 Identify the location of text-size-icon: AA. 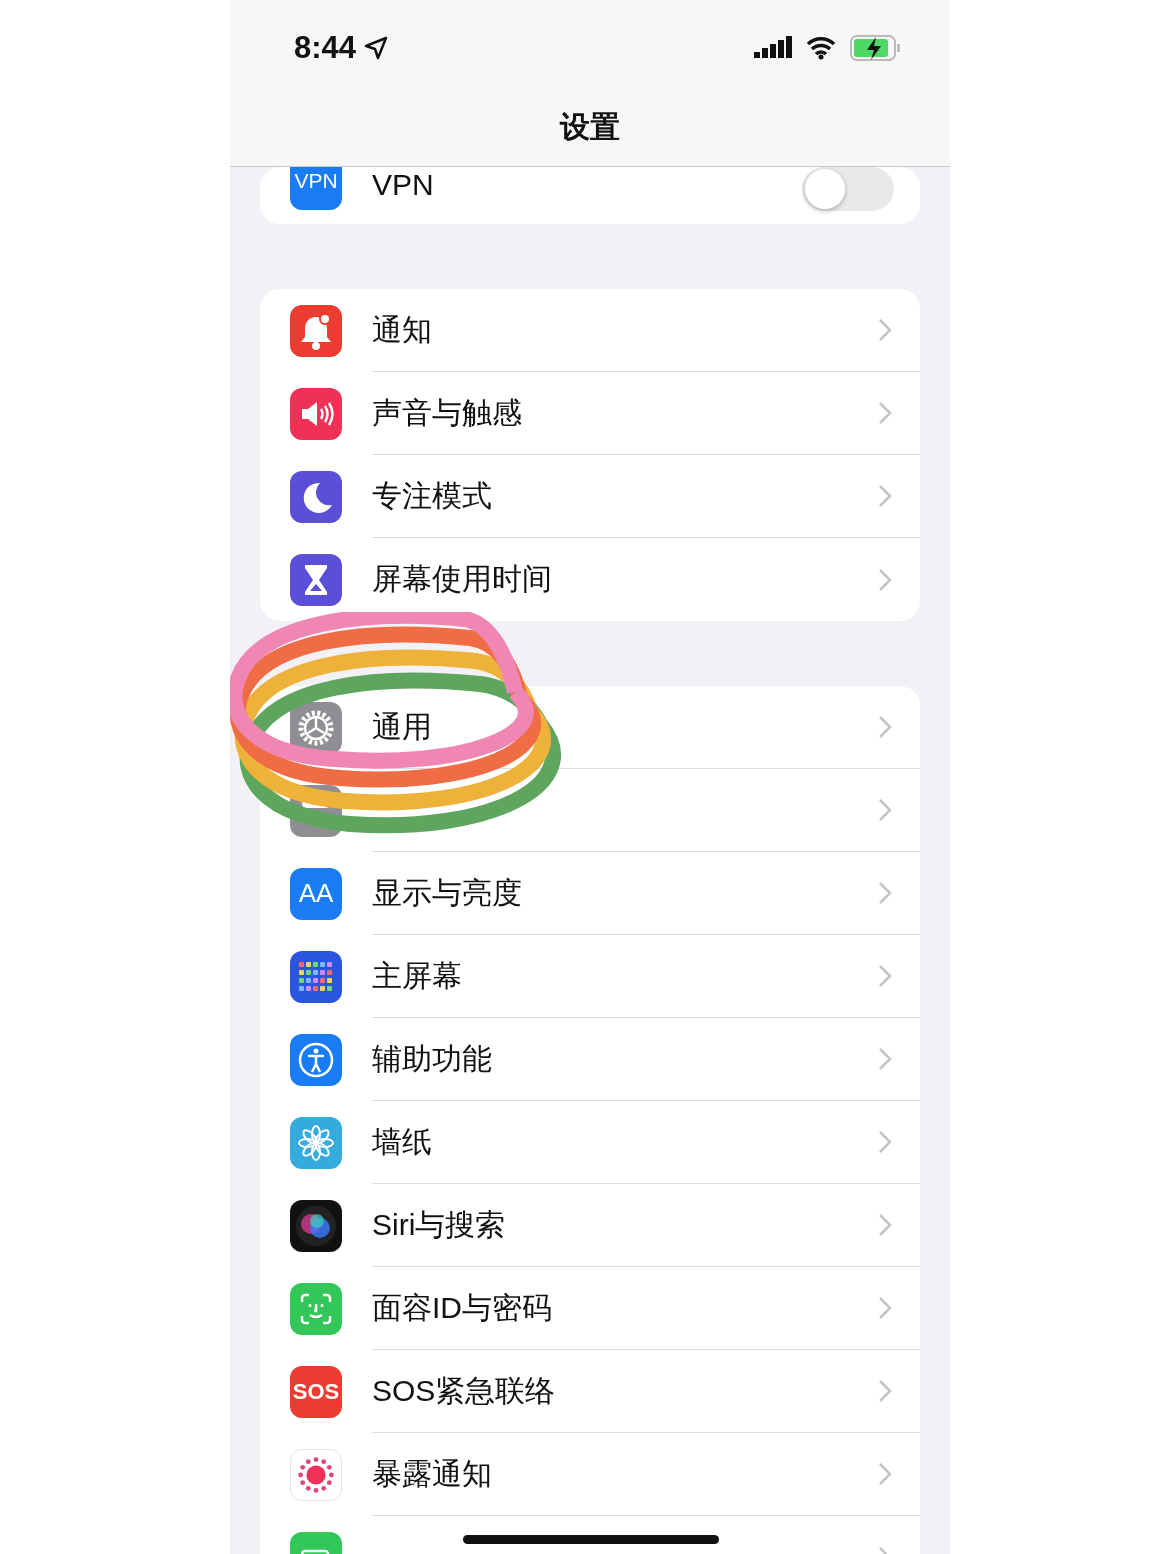
(316, 893).